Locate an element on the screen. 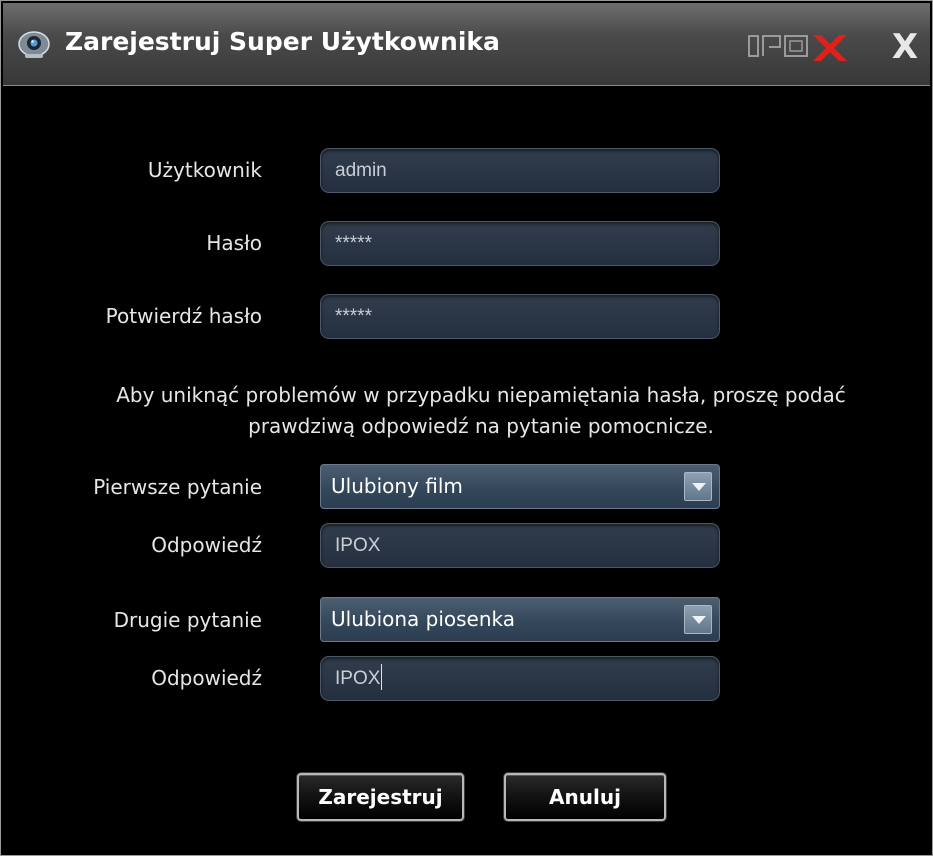 The height and width of the screenshot is (856, 933). second-answer-input: IPOX is located at coordinates (520, 678).